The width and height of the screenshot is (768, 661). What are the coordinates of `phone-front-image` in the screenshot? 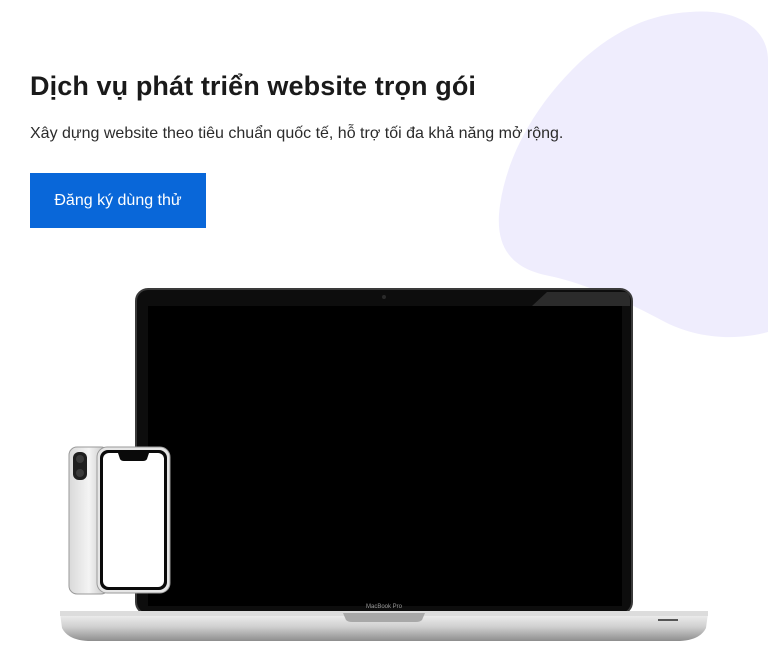 It's located at (133, 520).